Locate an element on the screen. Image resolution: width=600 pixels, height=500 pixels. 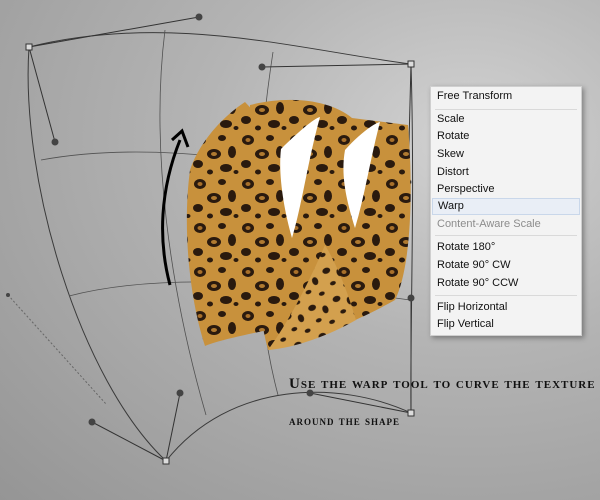
curved-arrow-icon is located at coordinates (175, 207).